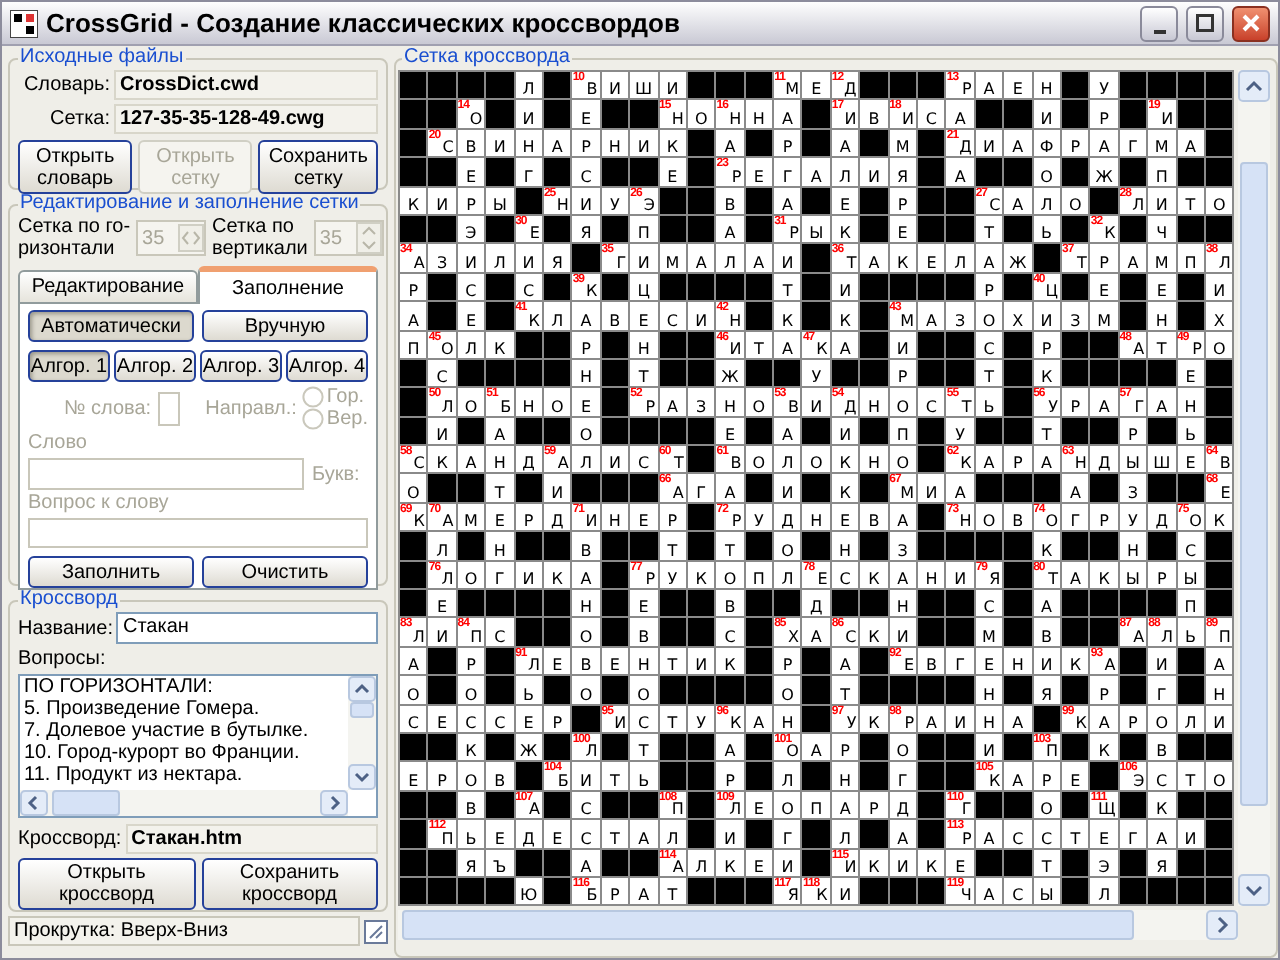  I want to click on grid-cell: П, so click(759, 575).